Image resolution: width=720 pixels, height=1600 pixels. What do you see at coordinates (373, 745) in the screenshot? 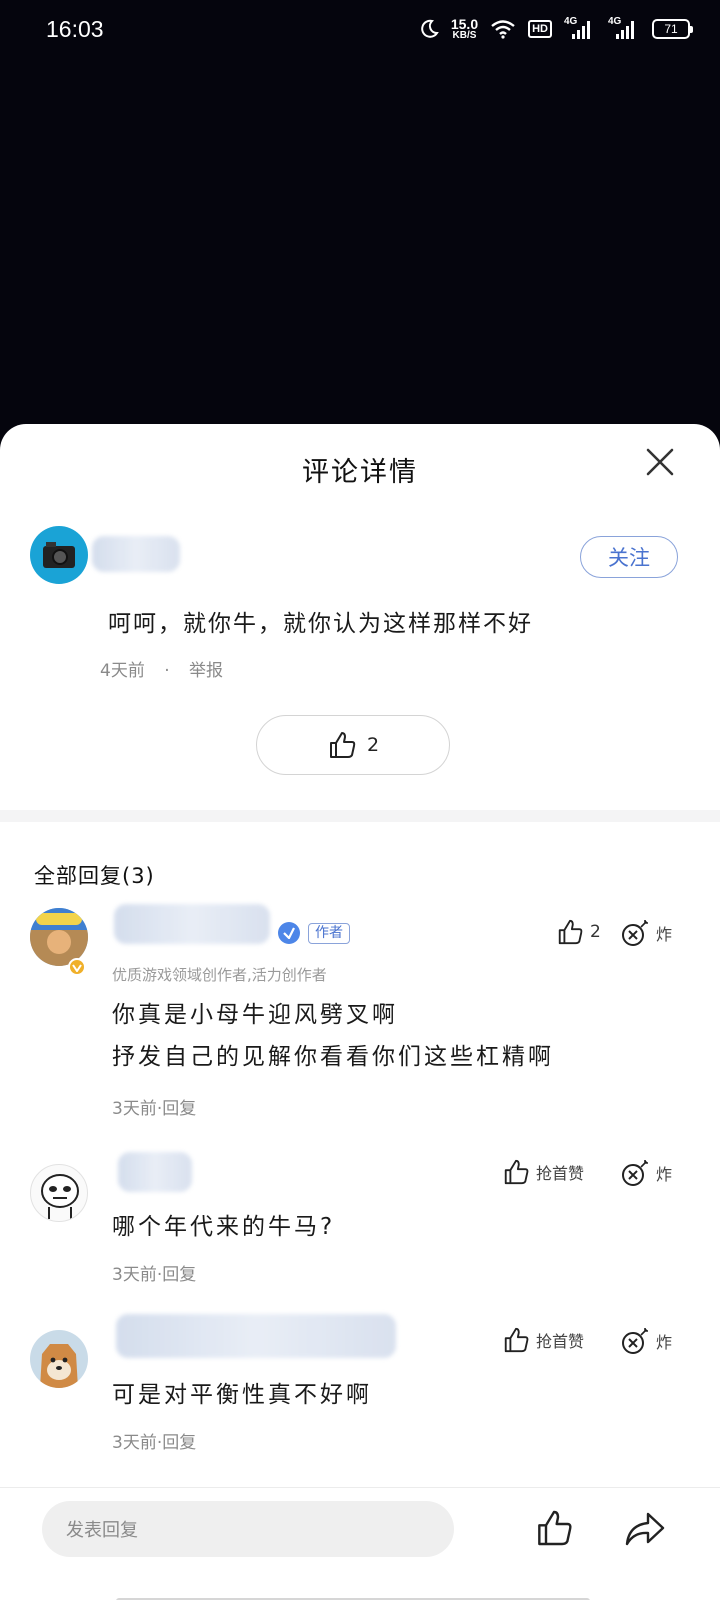
I see `like-count: 2` at bounding box center [373, 745].